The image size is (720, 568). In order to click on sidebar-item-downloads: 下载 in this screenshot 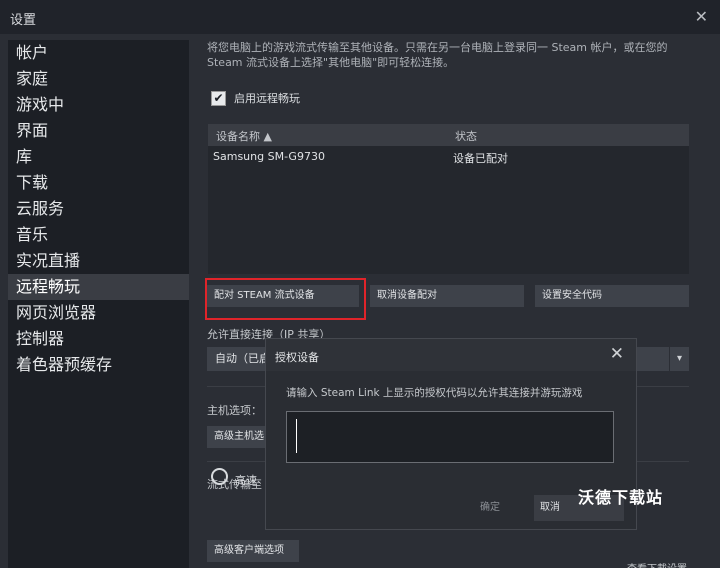, I will do `click(98, 183)`.